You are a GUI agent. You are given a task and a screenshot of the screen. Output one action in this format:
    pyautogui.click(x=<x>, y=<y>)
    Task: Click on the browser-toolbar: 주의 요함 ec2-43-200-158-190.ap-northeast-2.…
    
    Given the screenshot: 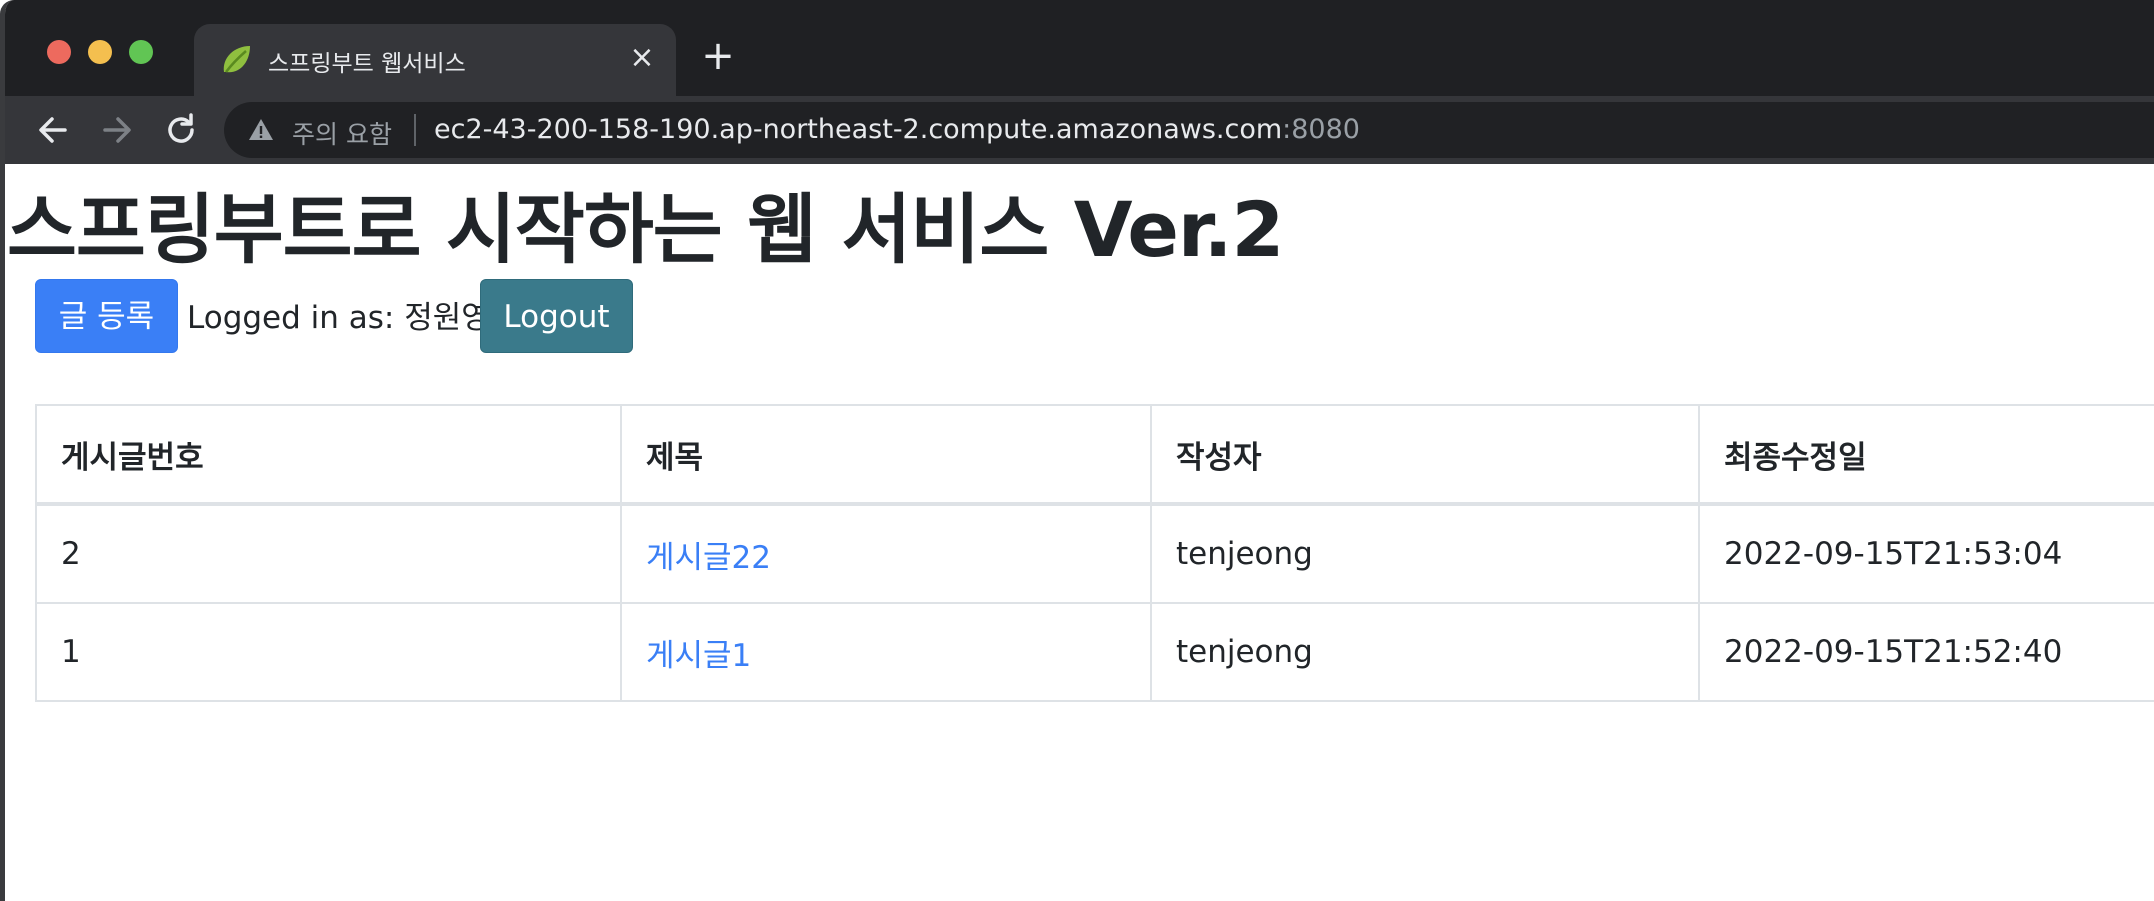 What is the action you would take?
    pyautogui.click(x=1079, y=130)
    